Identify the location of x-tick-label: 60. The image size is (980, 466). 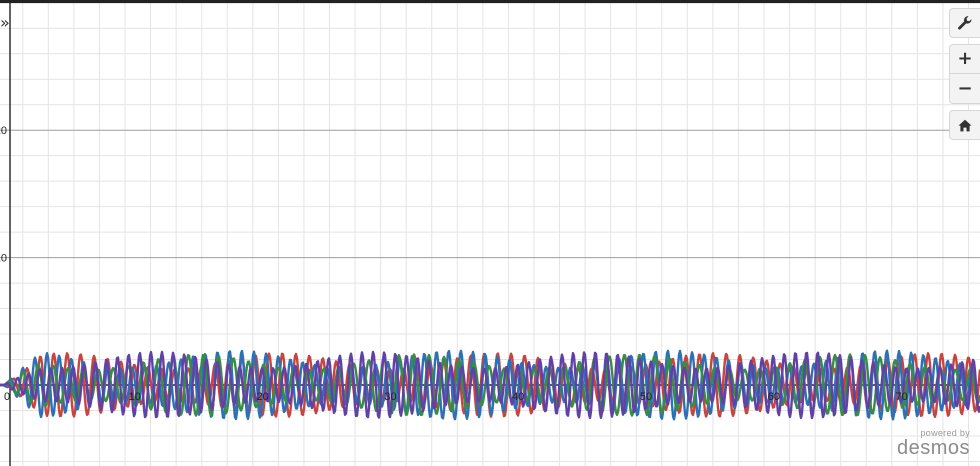
(774, 397).